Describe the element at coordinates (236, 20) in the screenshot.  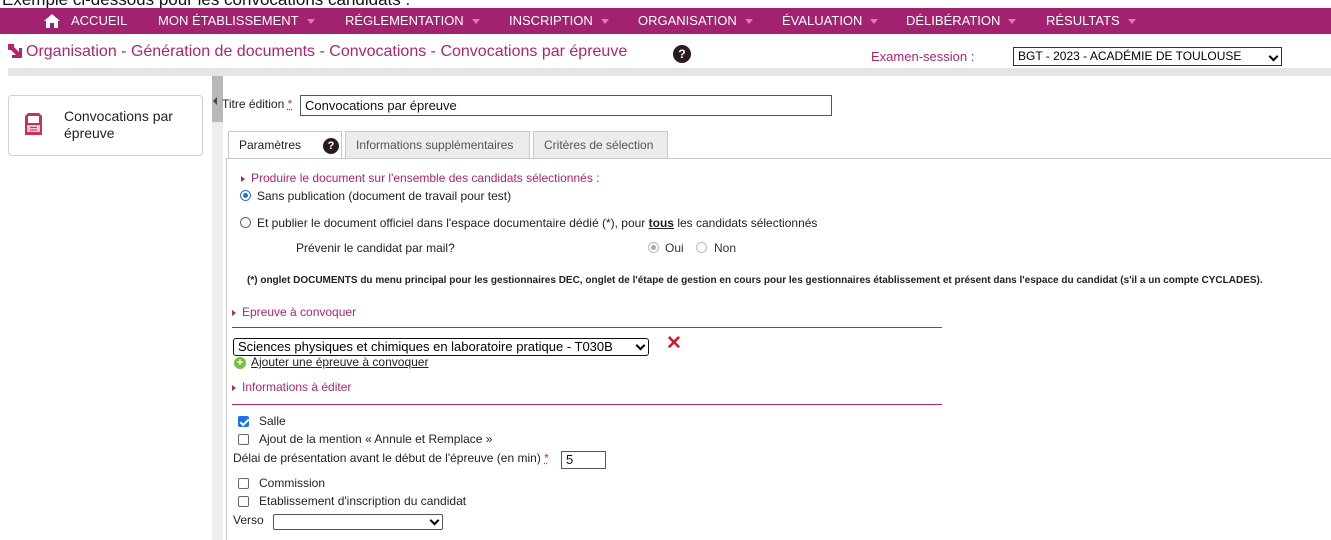
I see `nav-item-mon-etablissement: MON ÉTABLISSEMENT` at that location.